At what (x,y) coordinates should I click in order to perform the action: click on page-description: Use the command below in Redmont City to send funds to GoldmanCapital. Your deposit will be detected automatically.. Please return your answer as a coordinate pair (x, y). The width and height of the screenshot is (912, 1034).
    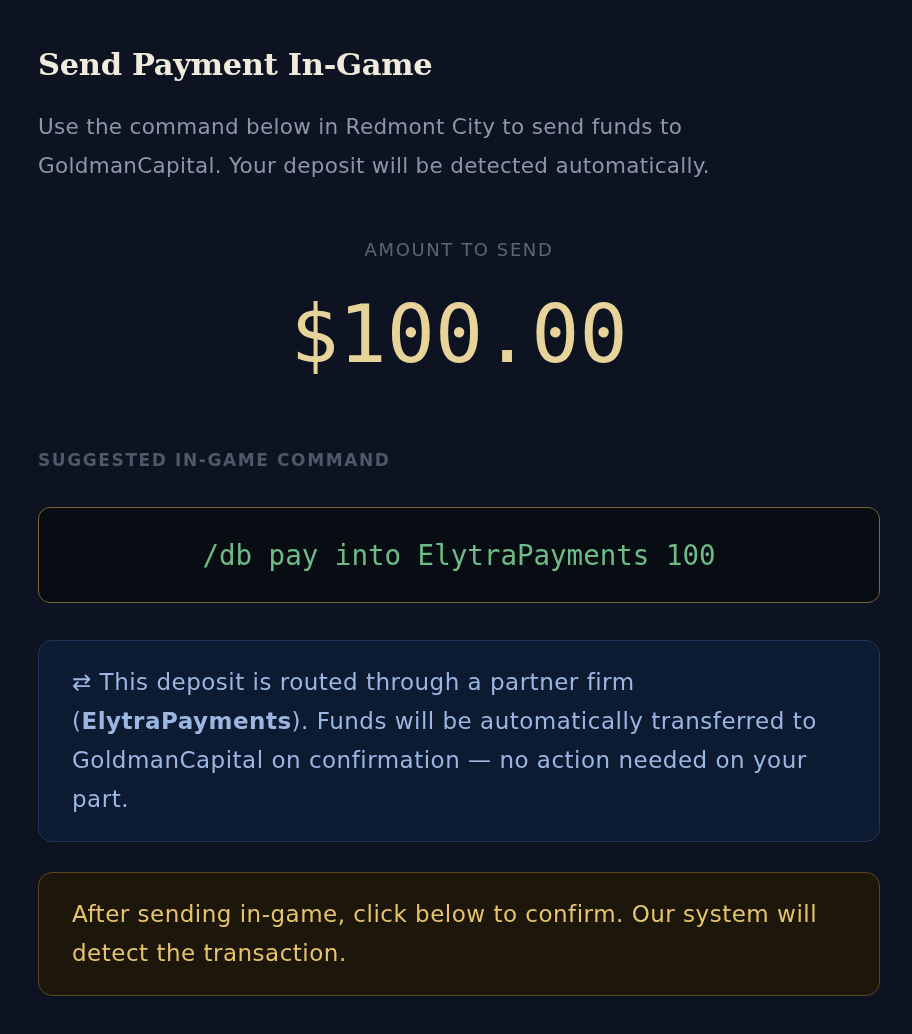
    Looking at the image, I should click on (374, 146).